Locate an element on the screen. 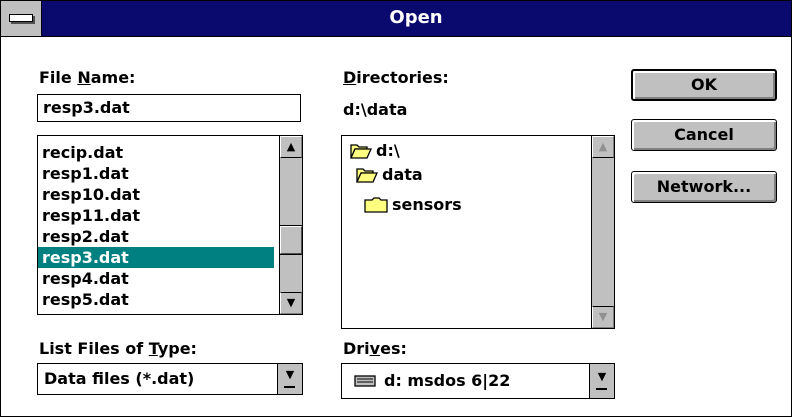 This screenshot has width=792, height=417. file-type-label: List Files of Type: is located at coordinates (118, 348).